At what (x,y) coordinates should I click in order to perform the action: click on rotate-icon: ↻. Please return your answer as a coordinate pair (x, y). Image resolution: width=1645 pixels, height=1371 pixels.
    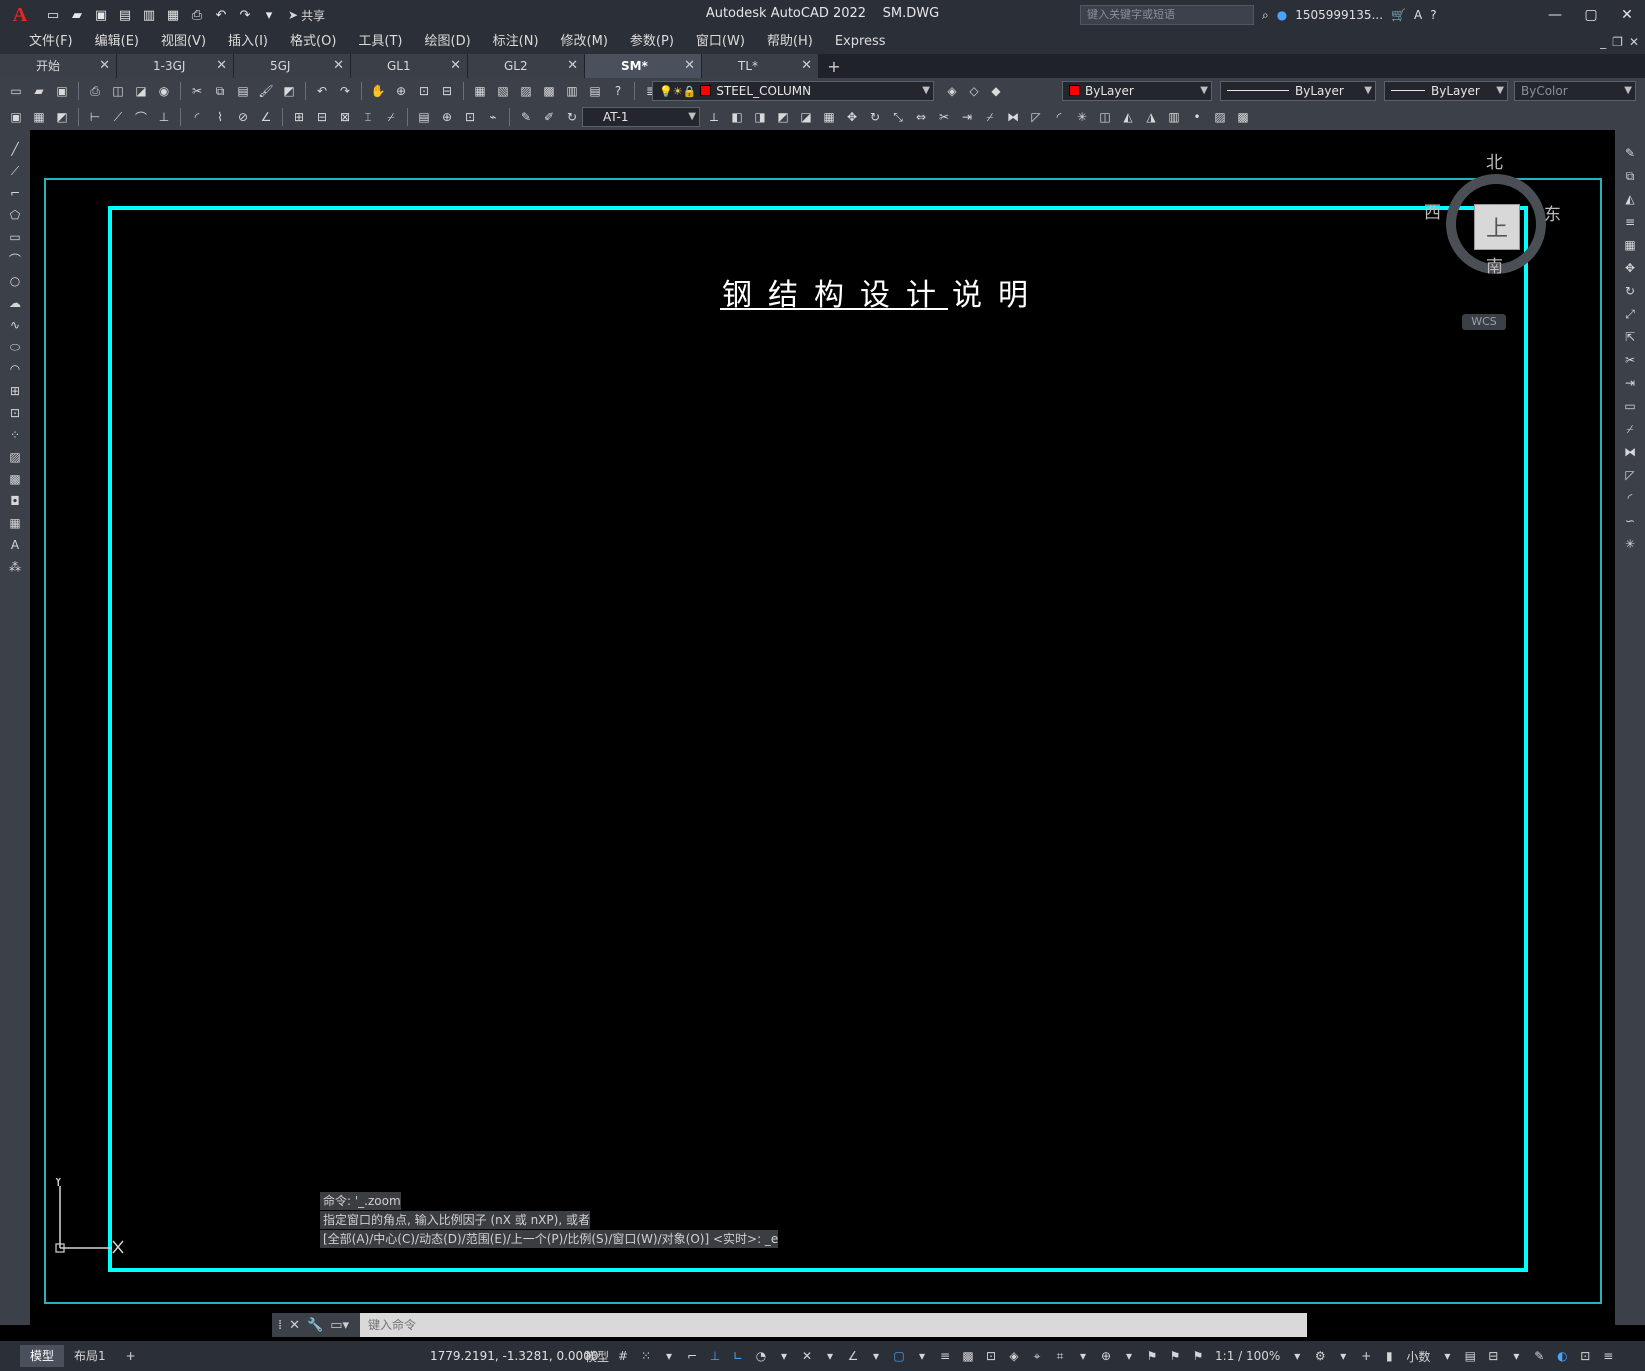
    Looking at the image, I should click on (1630, 291).